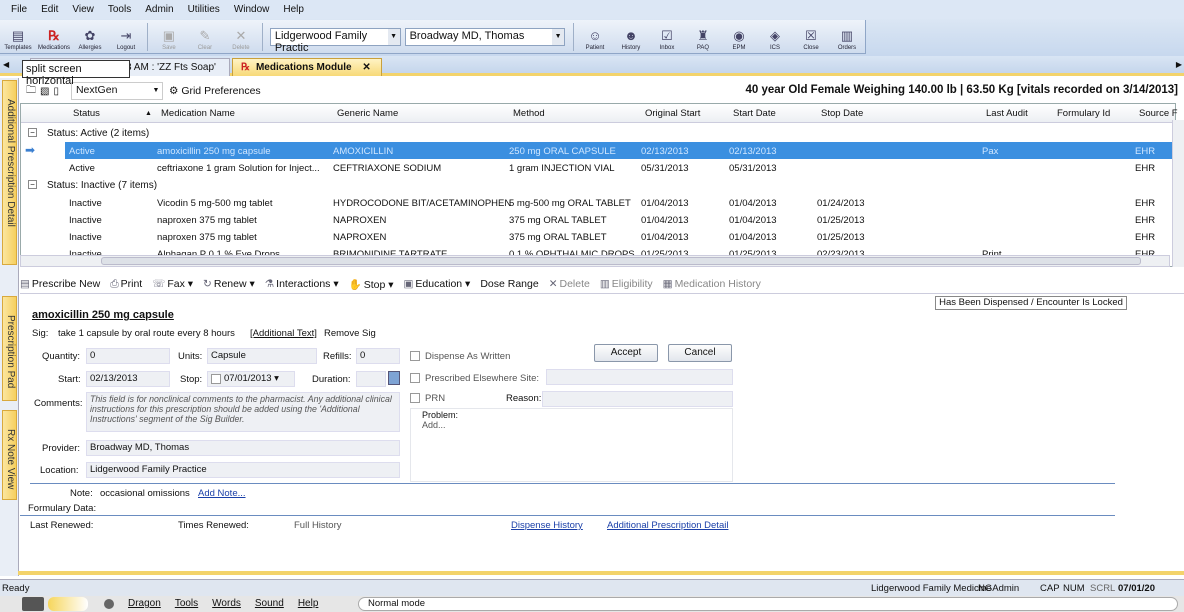 This screenshot has width=1184, height=612. I want to click on stop-field: 07/01/2013 ▾, so click(251, 379).